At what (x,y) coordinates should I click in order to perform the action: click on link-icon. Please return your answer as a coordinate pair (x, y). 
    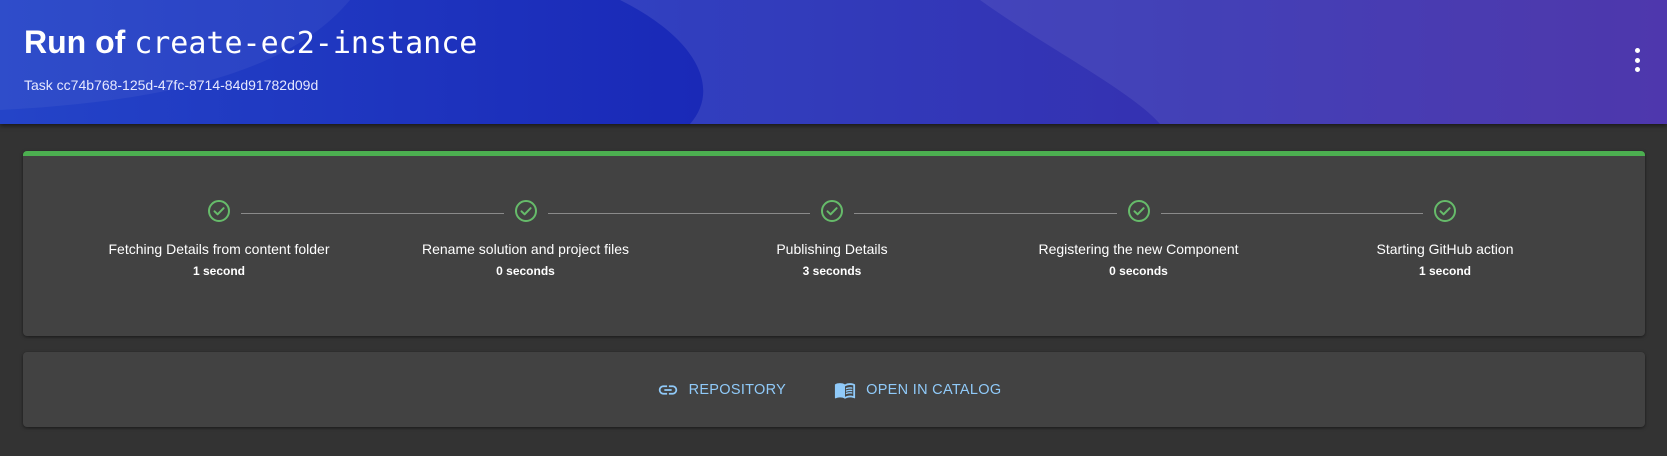
    Looking at the image, I should click on (667, 389).